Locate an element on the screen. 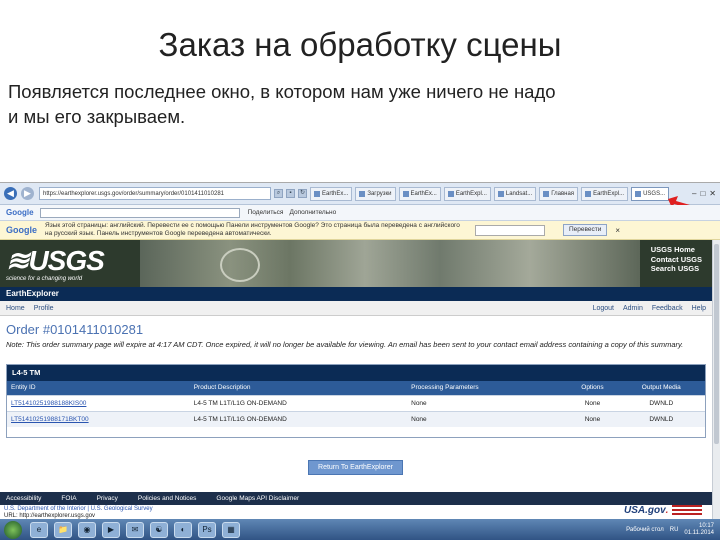 The image size is (720, 540). google-search-input is located at coordinates (139, 212).